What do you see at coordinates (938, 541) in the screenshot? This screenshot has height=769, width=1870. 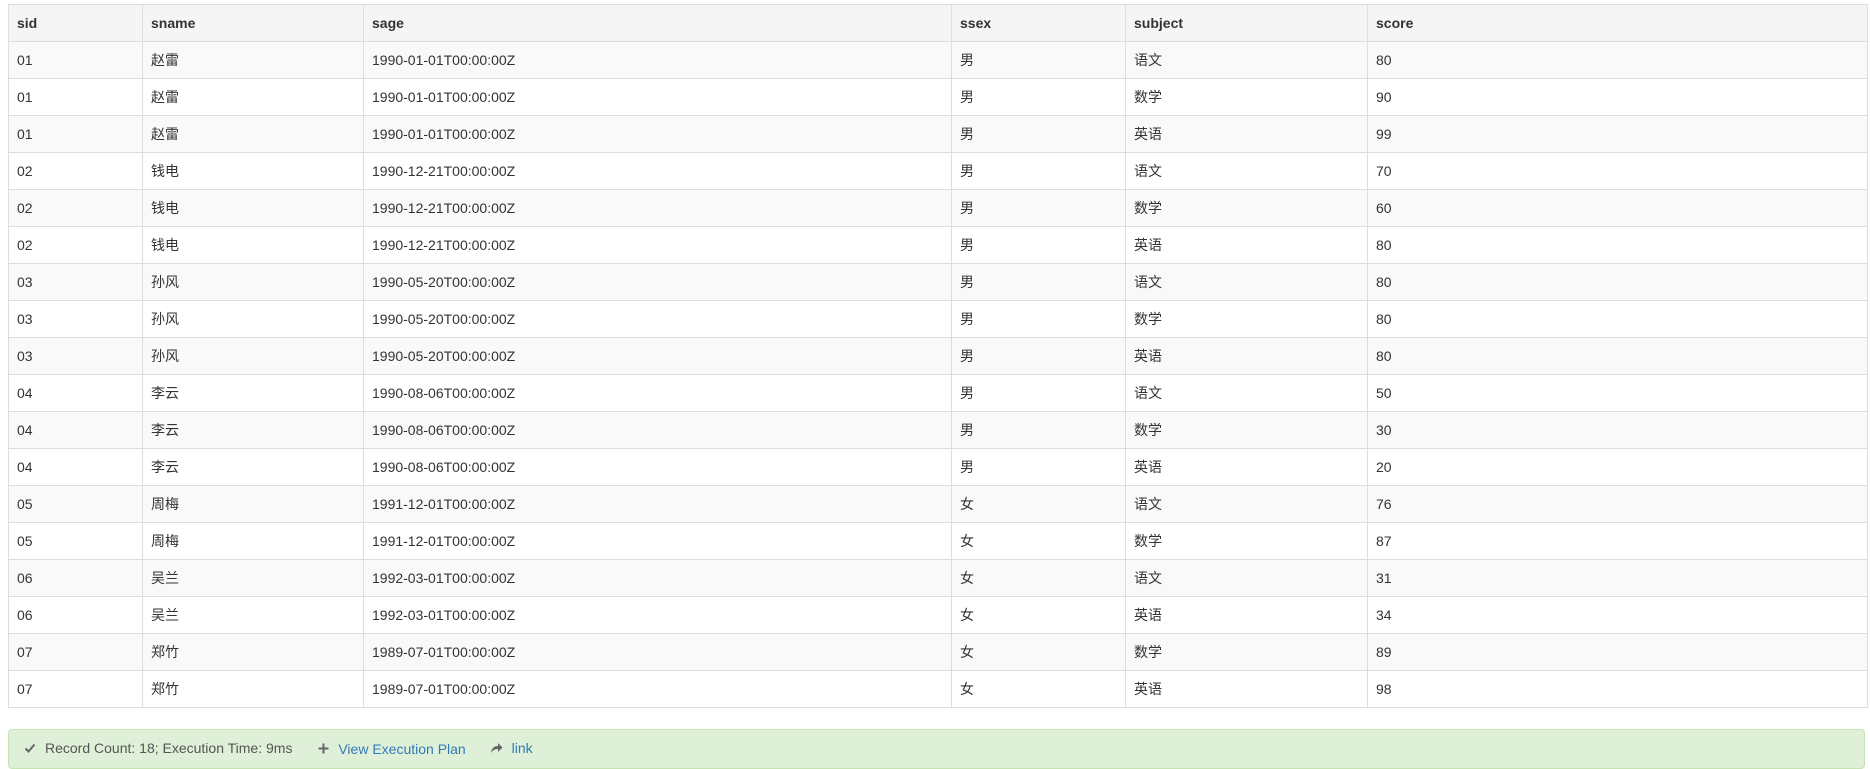 I see `table-row: 05 周梅 1991-12-01T00:00:00Z 女数学 87` at bounding box center [938, 541].